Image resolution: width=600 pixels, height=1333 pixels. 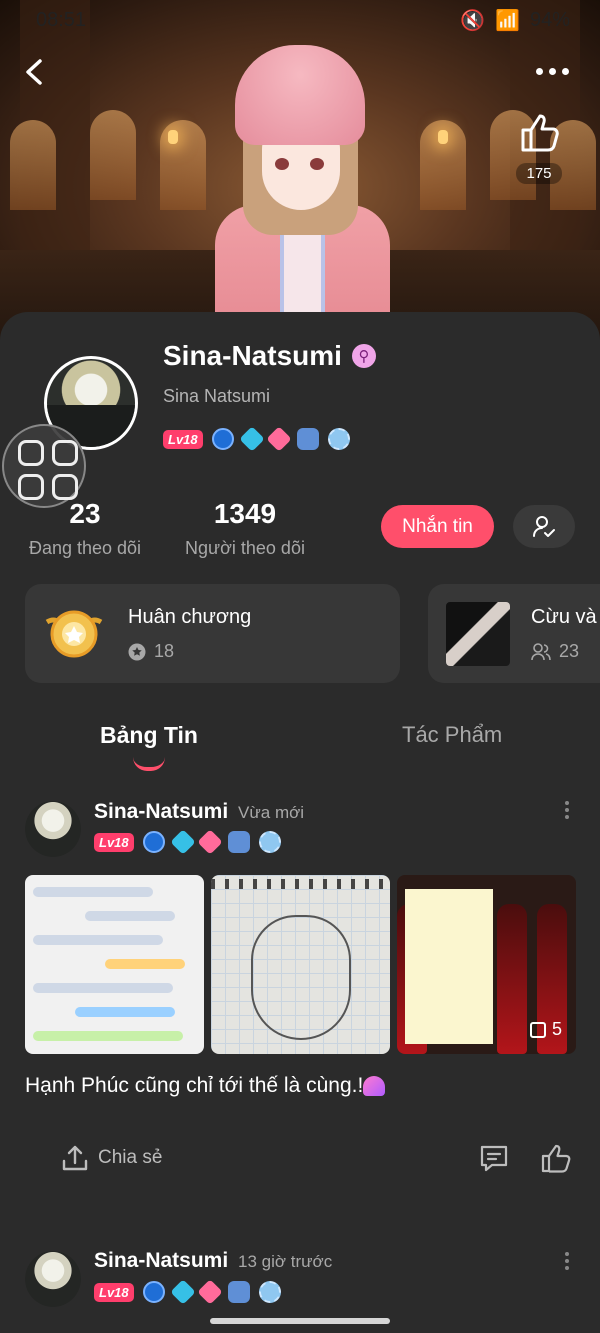 I want to click on more-images-counter: 5, so click(x=545, y=1029).